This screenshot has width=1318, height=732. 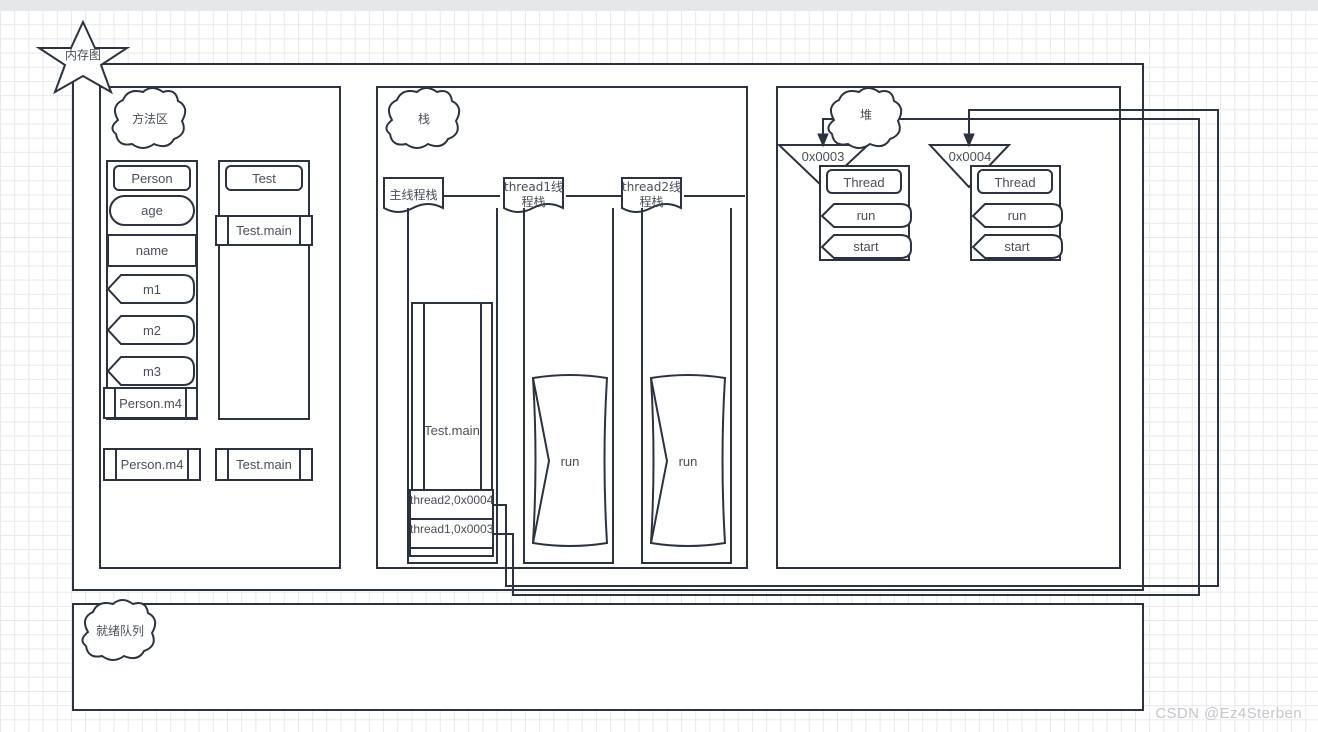 I want to click on main-thread-ref-thread1-shape, so click(x=451, y=534).